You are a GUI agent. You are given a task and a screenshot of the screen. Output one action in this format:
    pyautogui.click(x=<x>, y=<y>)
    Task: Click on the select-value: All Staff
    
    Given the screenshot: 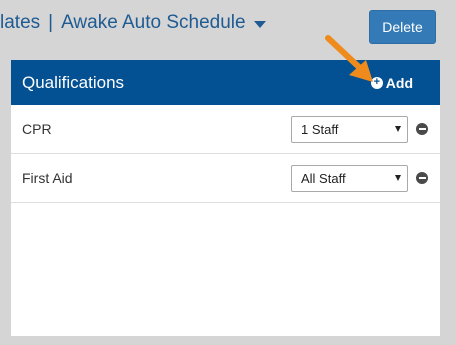 What is the action you would take?
    pyautogui.click(x=323, y=178)
    